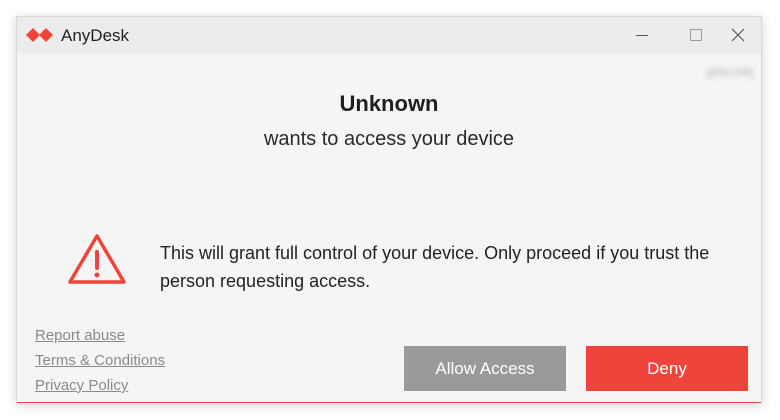 The width and height of the screenshot is (780, 420). What do you see at coordinates (389, 139) in the screenshot?
I see `request-message: wants to access your device` at bounding box center [389, 139].